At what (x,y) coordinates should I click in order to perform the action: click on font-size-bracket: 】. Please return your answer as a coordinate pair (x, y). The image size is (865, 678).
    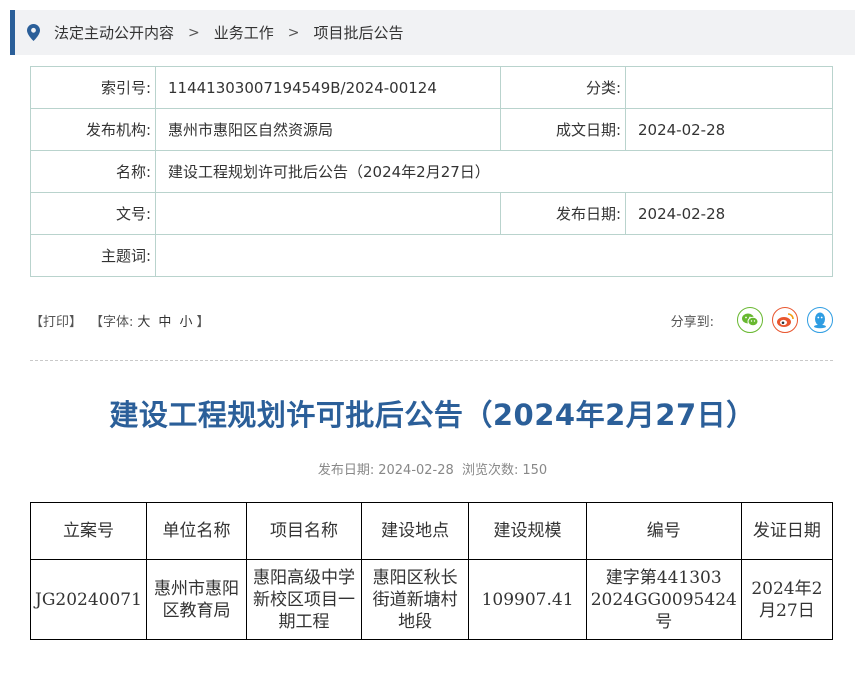
    Looking at the image, I should click on (203, 322).